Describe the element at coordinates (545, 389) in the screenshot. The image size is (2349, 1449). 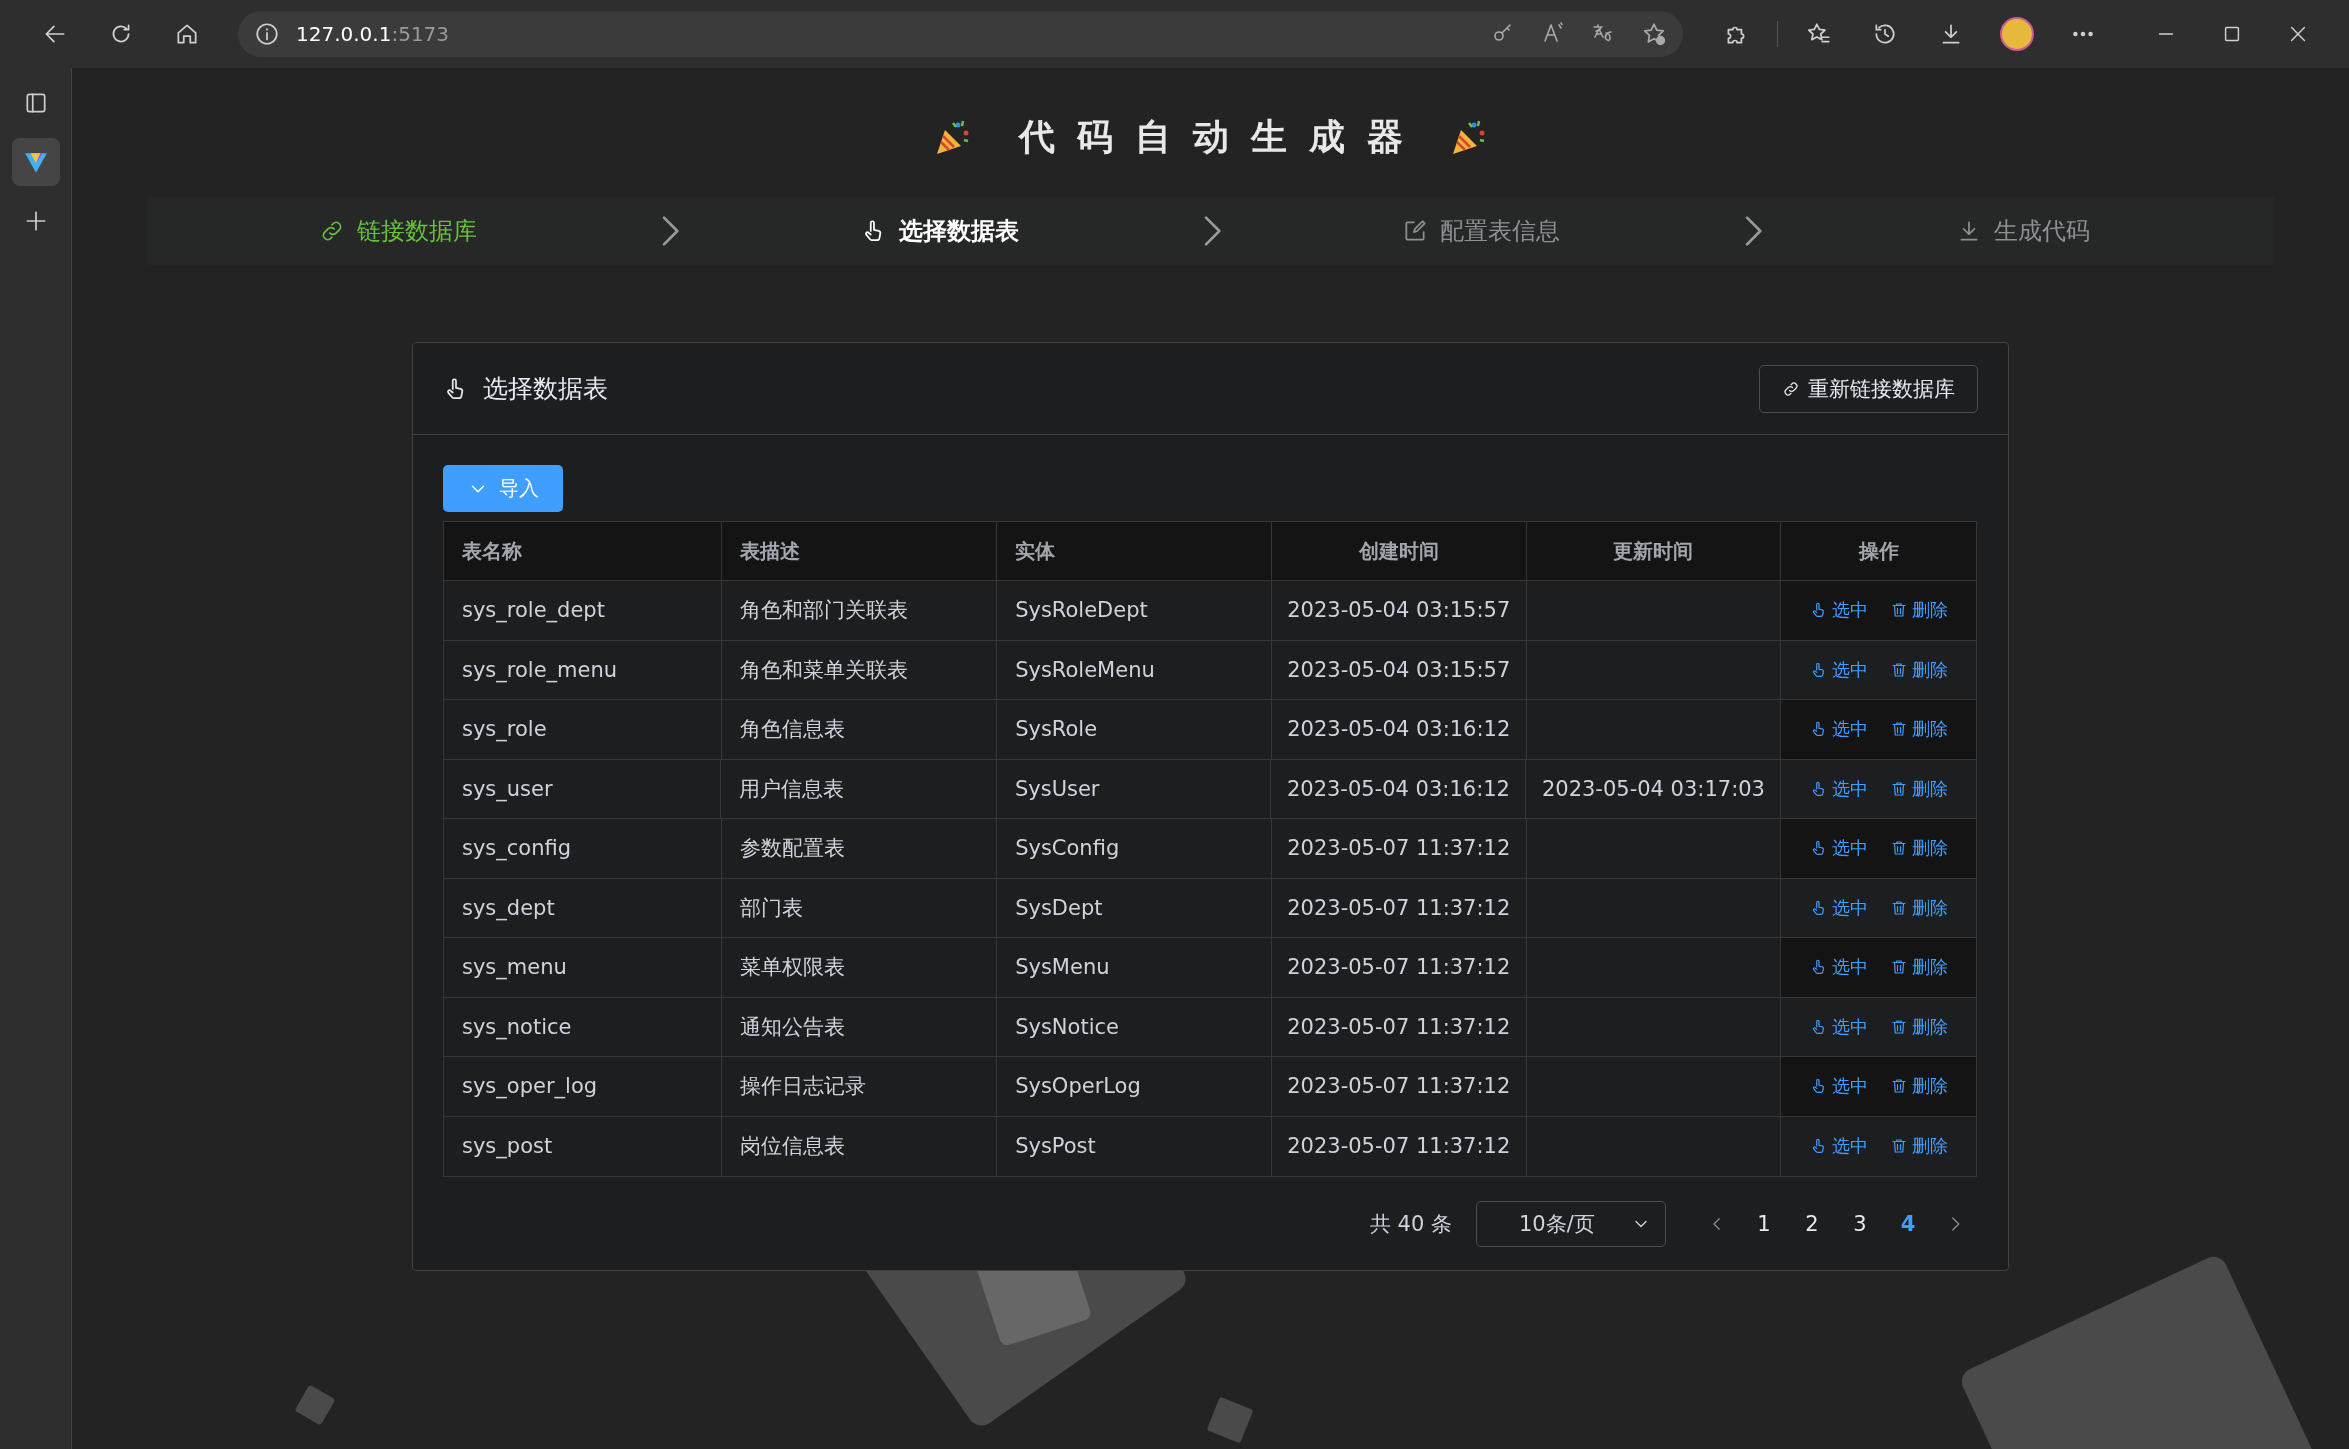
I see `card-title: 选择数据表` at that location.